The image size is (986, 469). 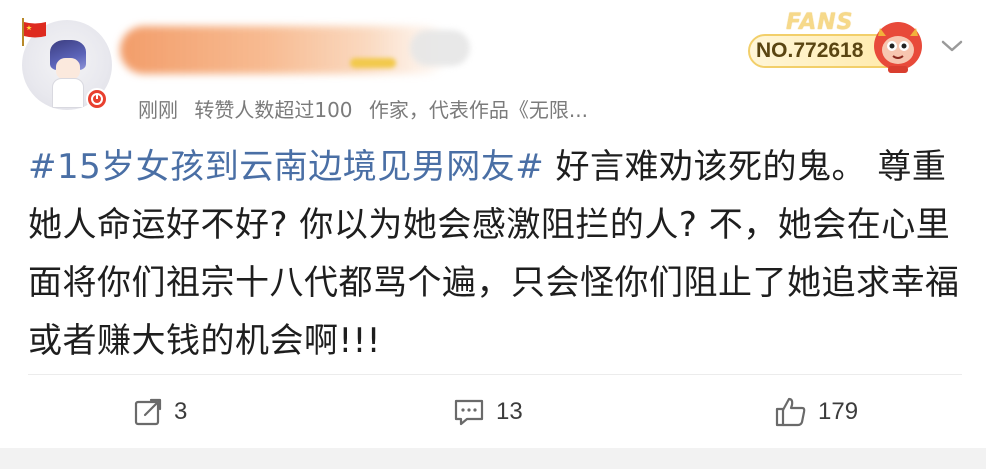 What do you see at coordinates (487, 412) in the screenshot?
I see `comment-button: 13` at bounding box center [487, 412].